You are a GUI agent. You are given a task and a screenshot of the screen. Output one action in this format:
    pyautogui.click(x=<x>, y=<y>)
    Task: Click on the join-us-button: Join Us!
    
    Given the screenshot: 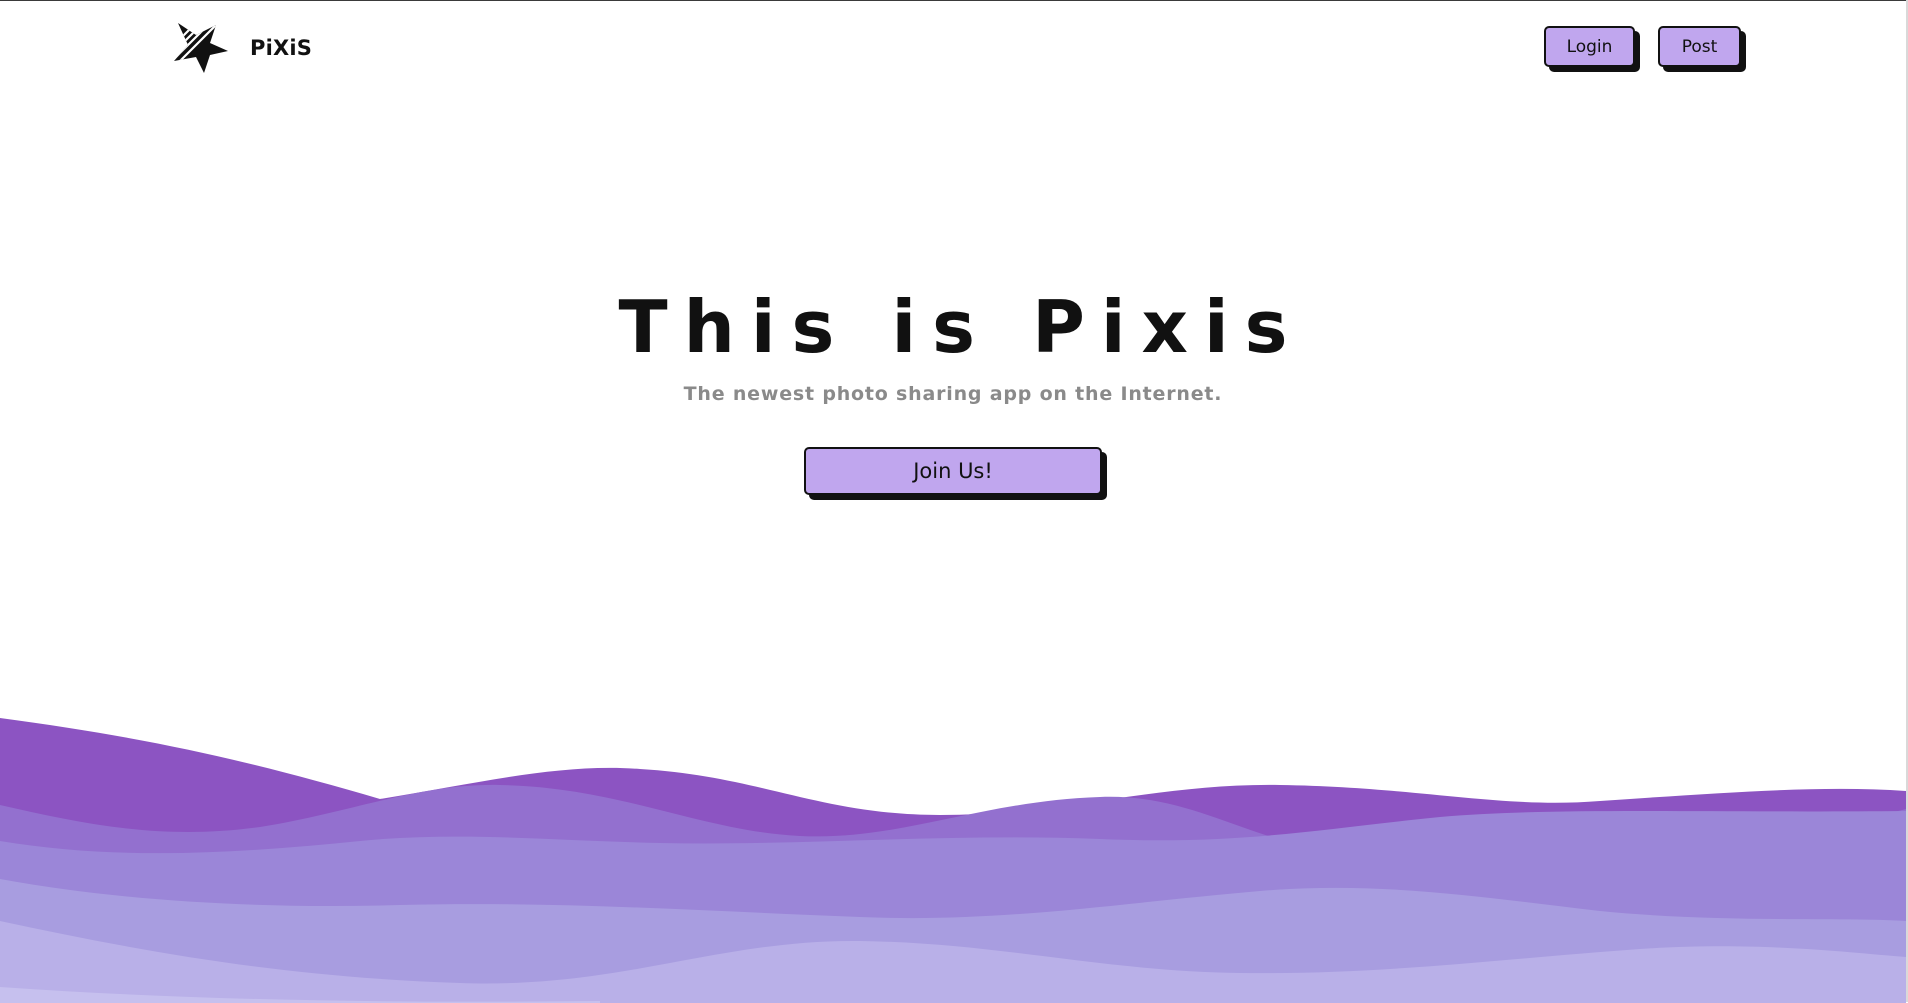 What is the action you would take?
    pyautogui.click(x=953, y=471)
    